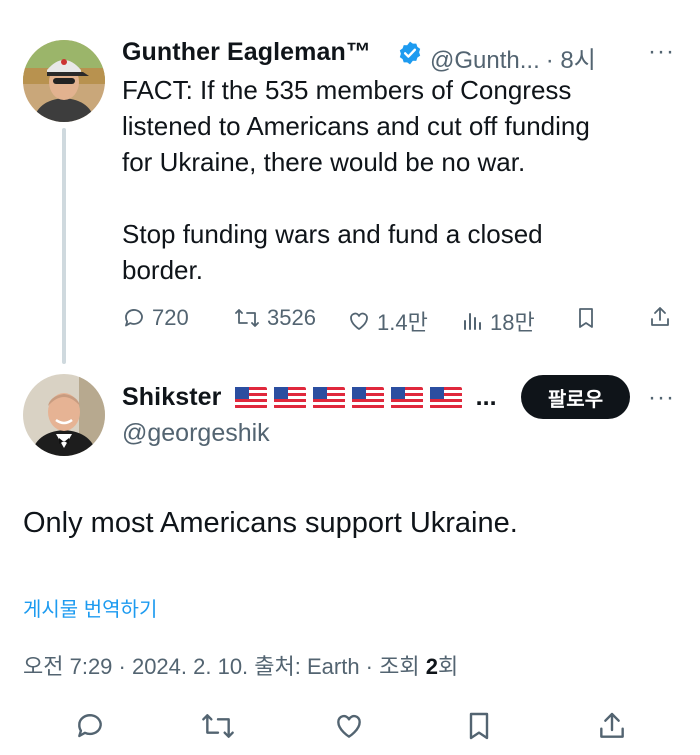 The width and height of the screenshot is (700, 755). Describe the element at coordinates (246, 52) in the screenshot. I see `author-name: Gunther Eagleman™` at that location.